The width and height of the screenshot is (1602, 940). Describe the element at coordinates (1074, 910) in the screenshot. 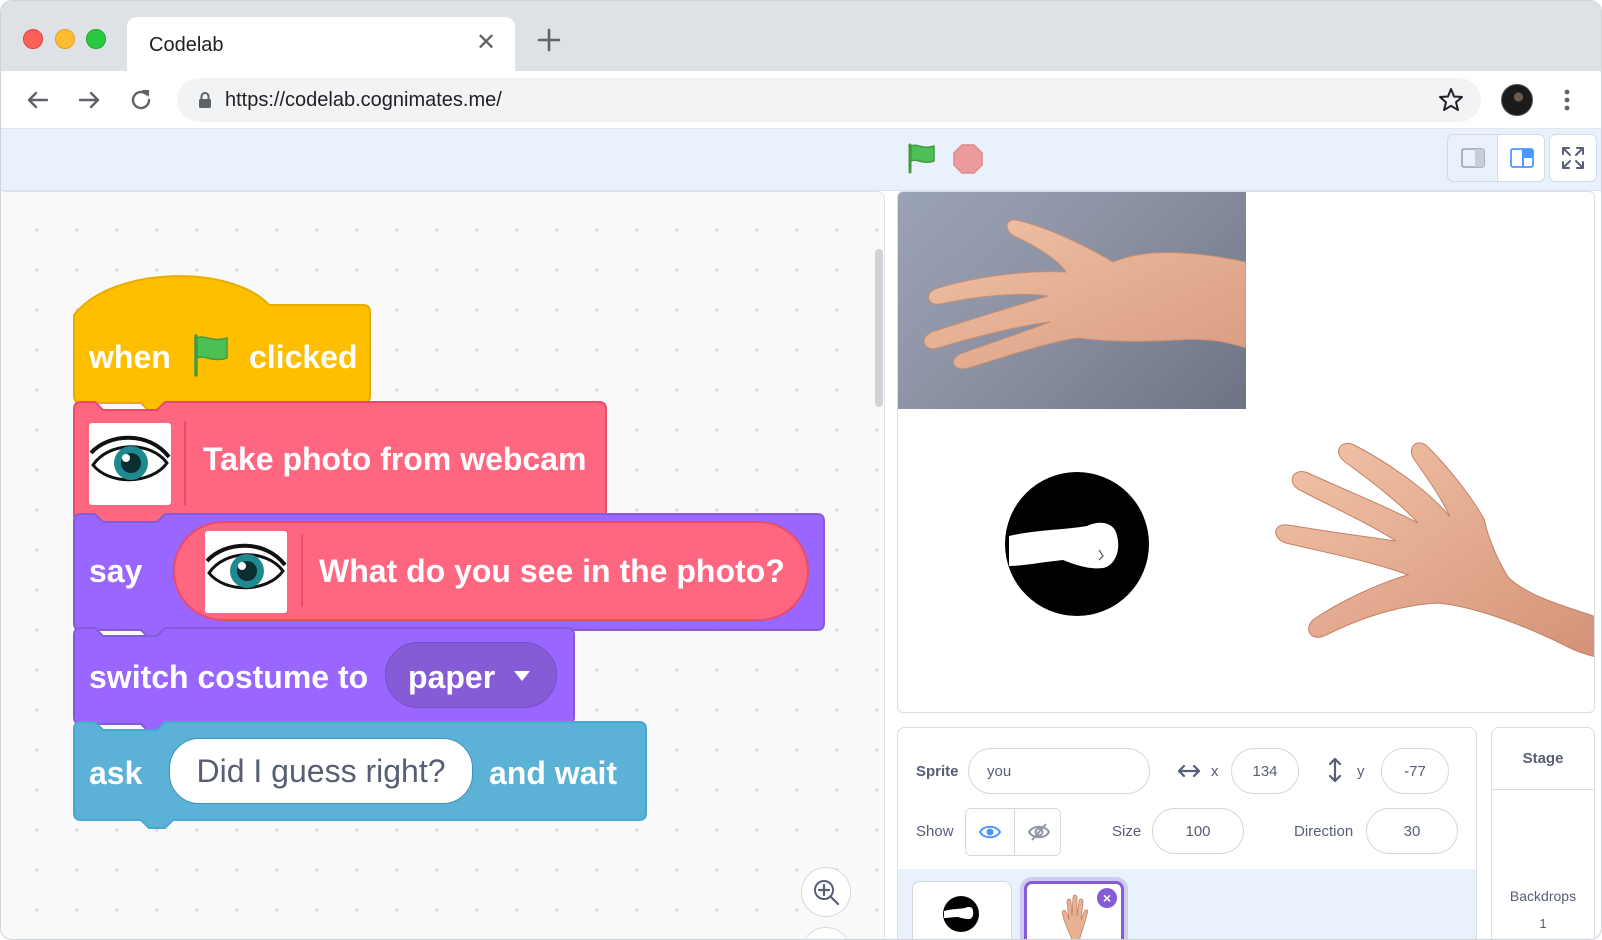

I see `sprite-thumb-you: ×` at that location.